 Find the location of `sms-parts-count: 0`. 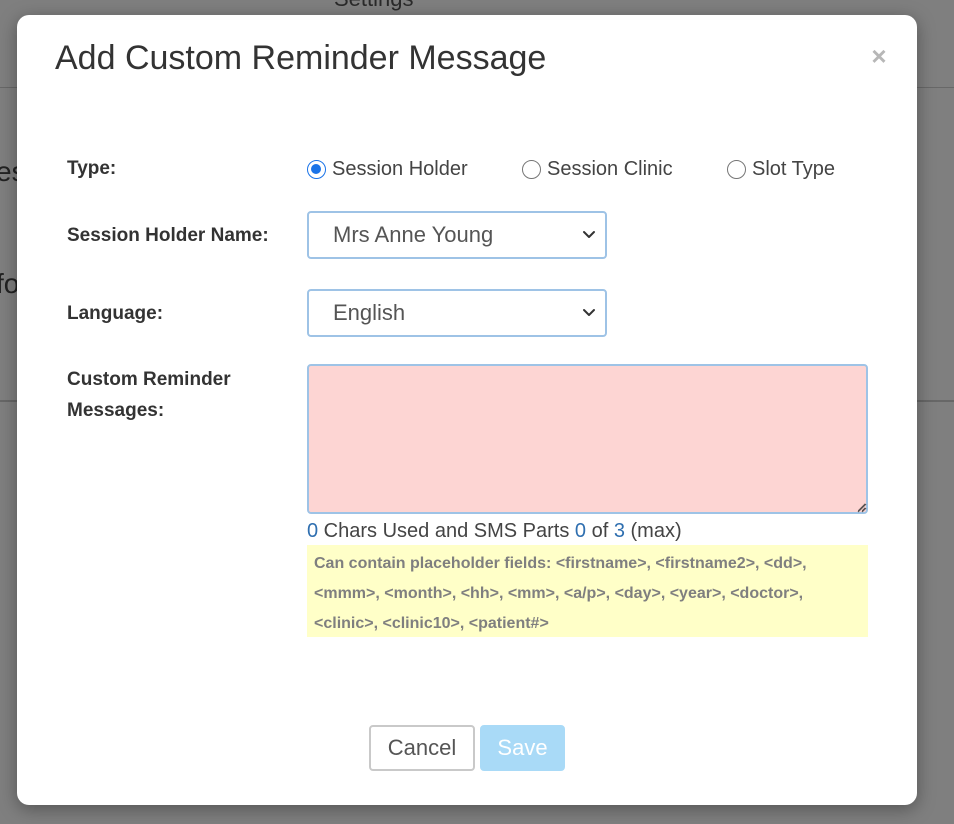

sms-parts-count: 0 is located at coordinates (580, 531).